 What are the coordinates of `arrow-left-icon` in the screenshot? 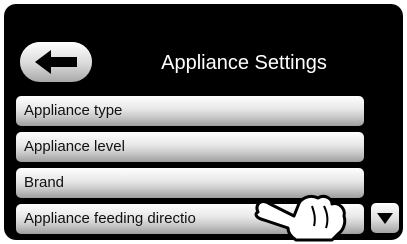 It's located at (56, 62).